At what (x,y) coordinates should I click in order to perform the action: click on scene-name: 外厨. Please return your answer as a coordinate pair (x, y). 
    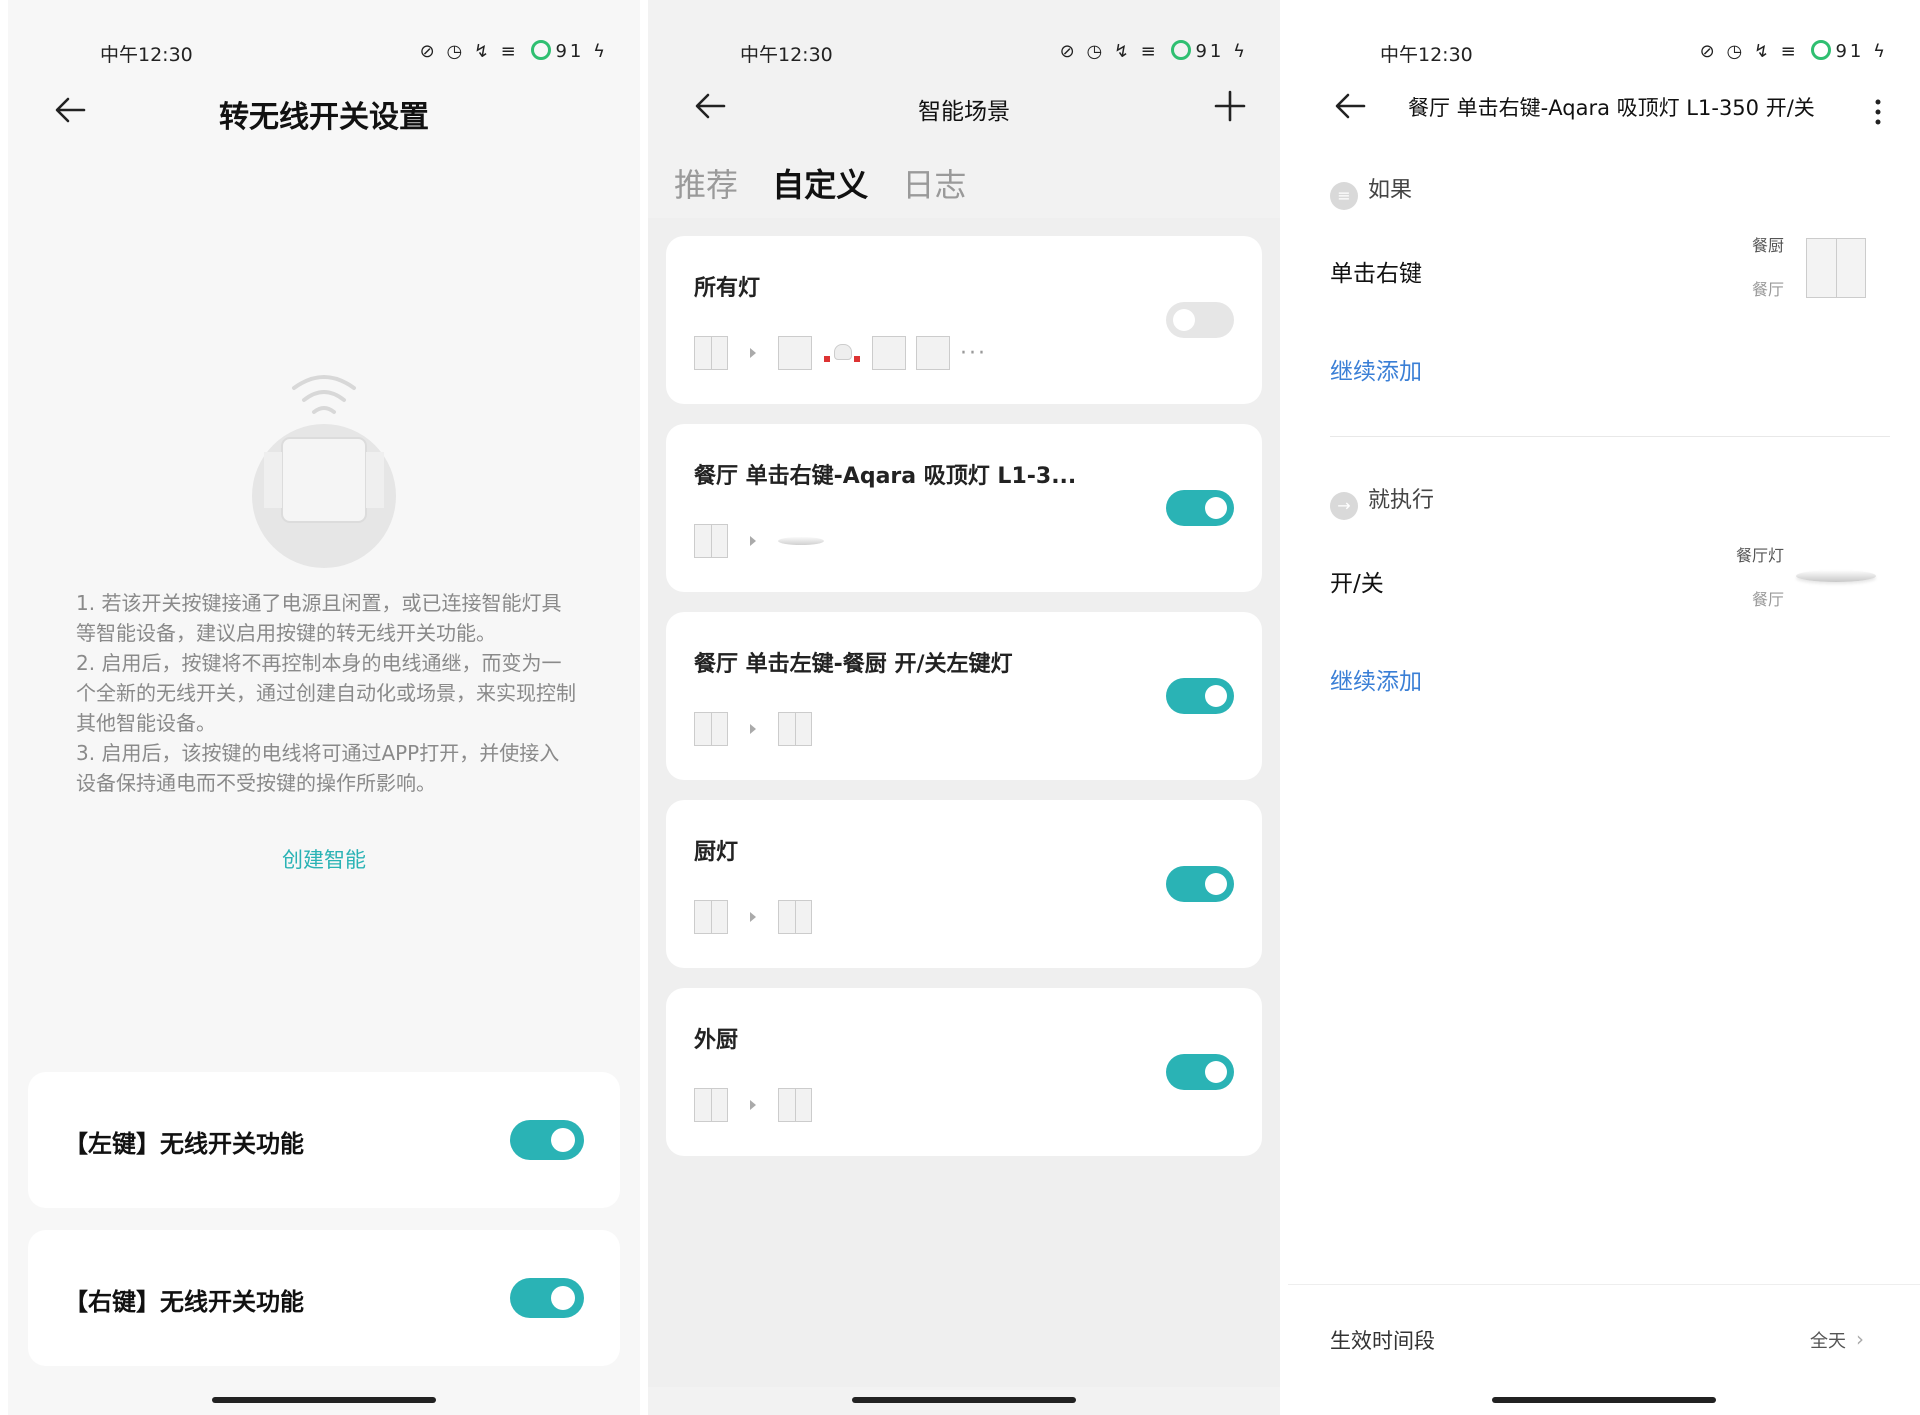
    Looking at the image, I should click on (716, 1040).